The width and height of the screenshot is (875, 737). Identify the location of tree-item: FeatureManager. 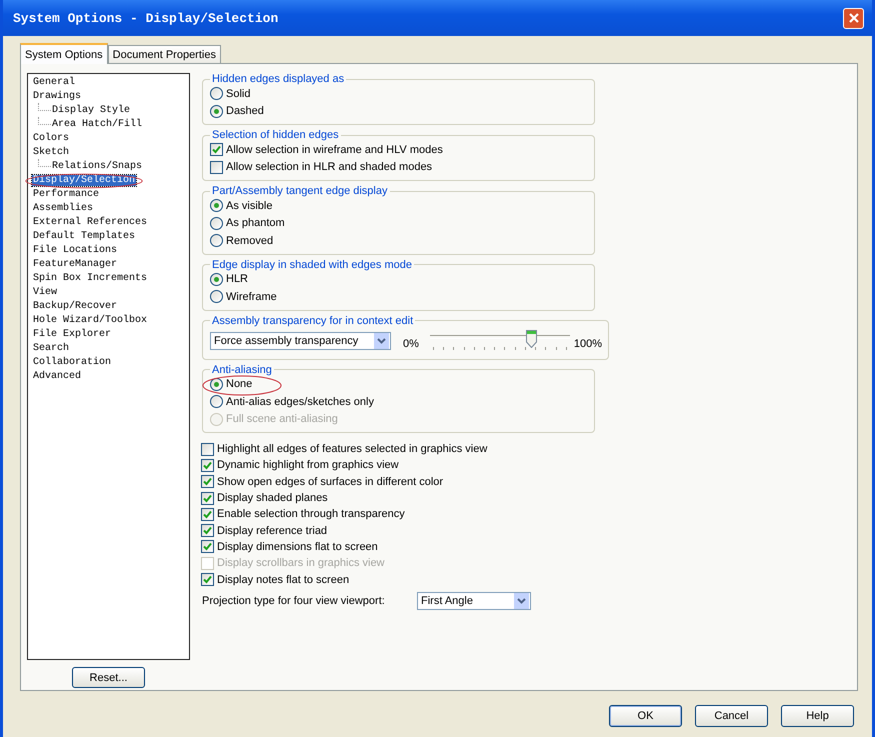
(75, 264).